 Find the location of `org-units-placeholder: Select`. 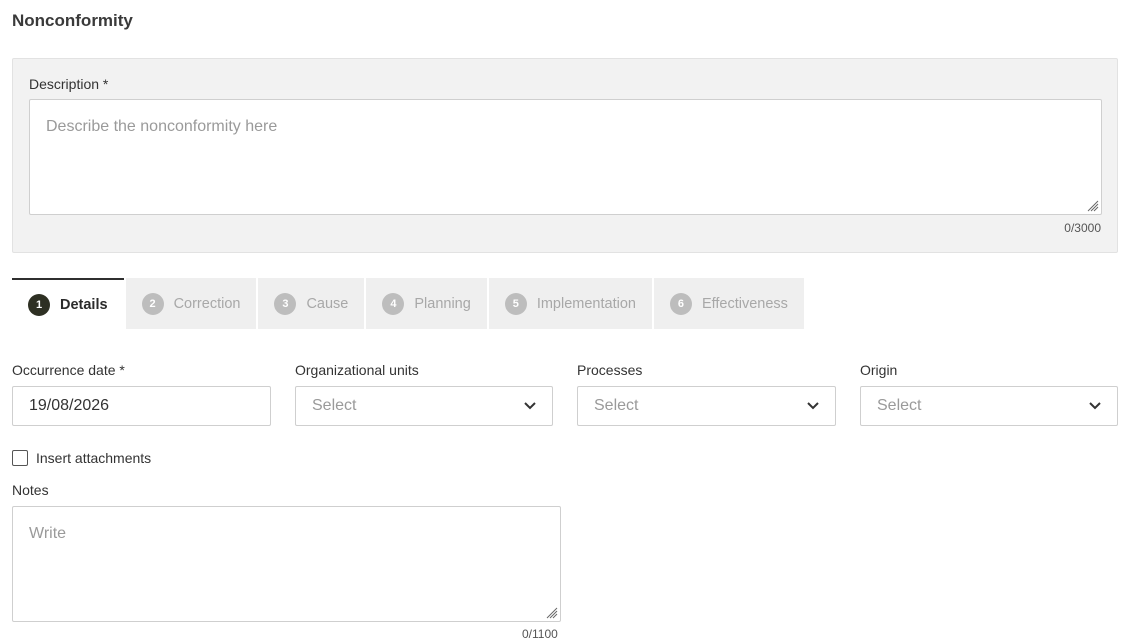

org-units-placeholder: Select is located at coordinates (334, 405).